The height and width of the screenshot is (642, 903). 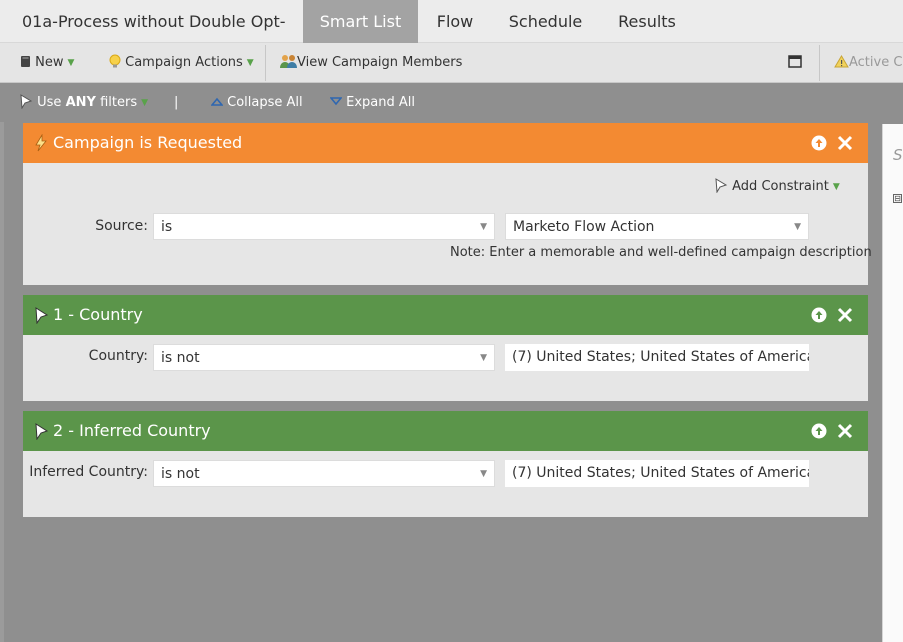 What do you see at coordinates (336, 101) in the screenshot?
I see `expand-down-icon` at bounding box center [336, 101].